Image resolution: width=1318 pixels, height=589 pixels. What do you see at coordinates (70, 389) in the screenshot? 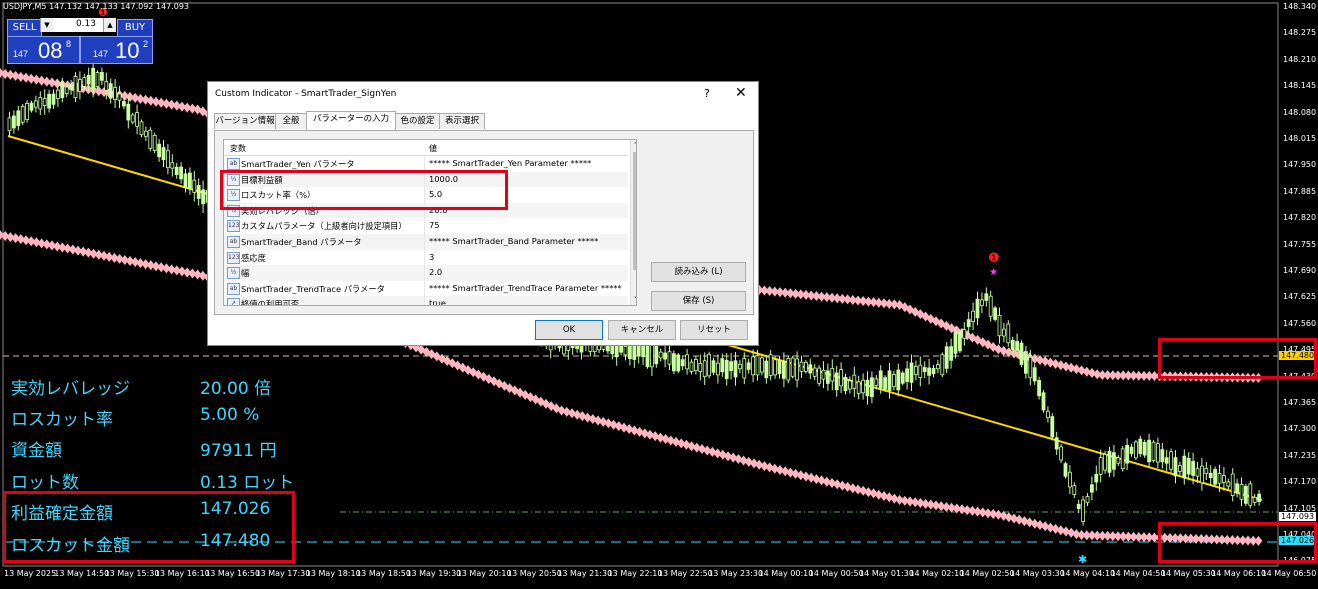
I see `info-label-leverage: 実効レバレッジ` at bounding box center [70, 389].